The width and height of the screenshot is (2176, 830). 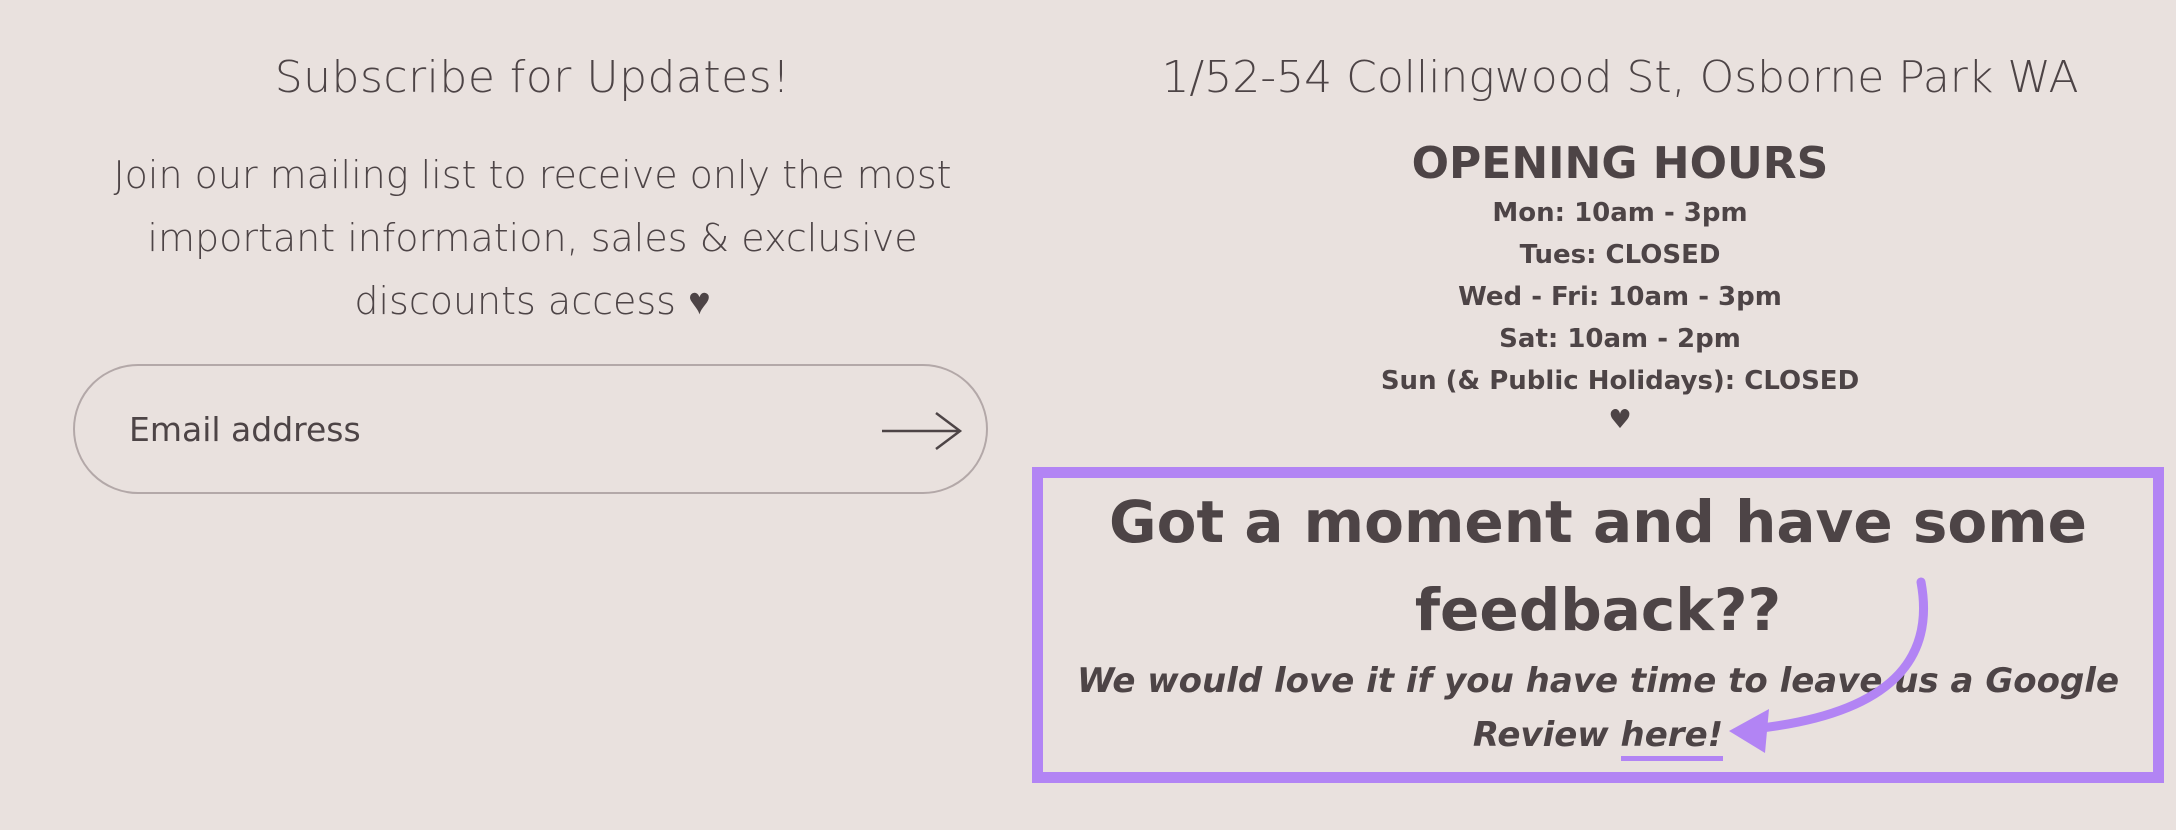 What do you see at coordinates (1620, 77) in the screenshot?
I see `store-address: 1/52-54 Collingwood St, Osborne Park WA` at bounding box center [1620, 77].